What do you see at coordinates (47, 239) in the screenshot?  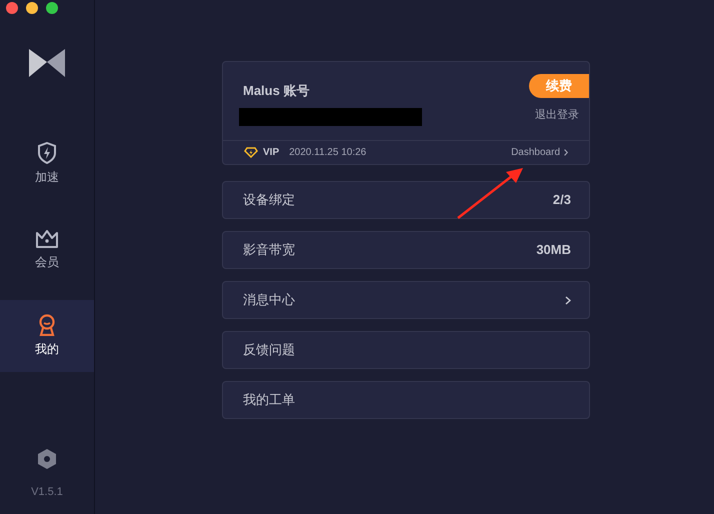 I see `crown-icon` at bounding box center [47, 239].